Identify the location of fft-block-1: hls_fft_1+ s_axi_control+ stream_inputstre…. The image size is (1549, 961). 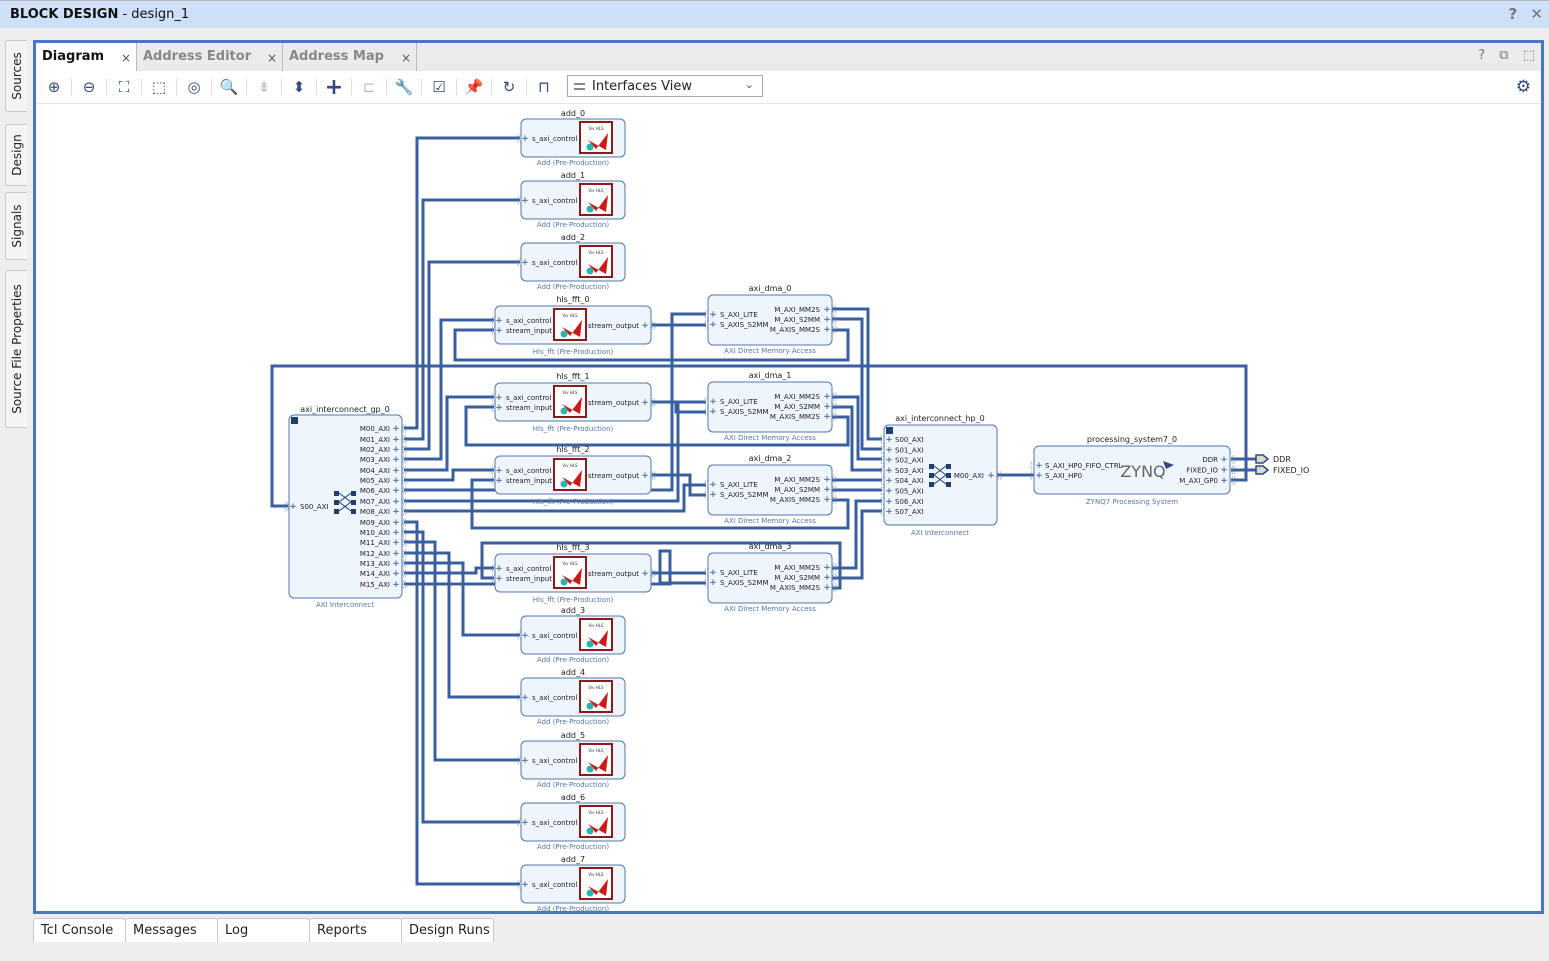
(573, 402).